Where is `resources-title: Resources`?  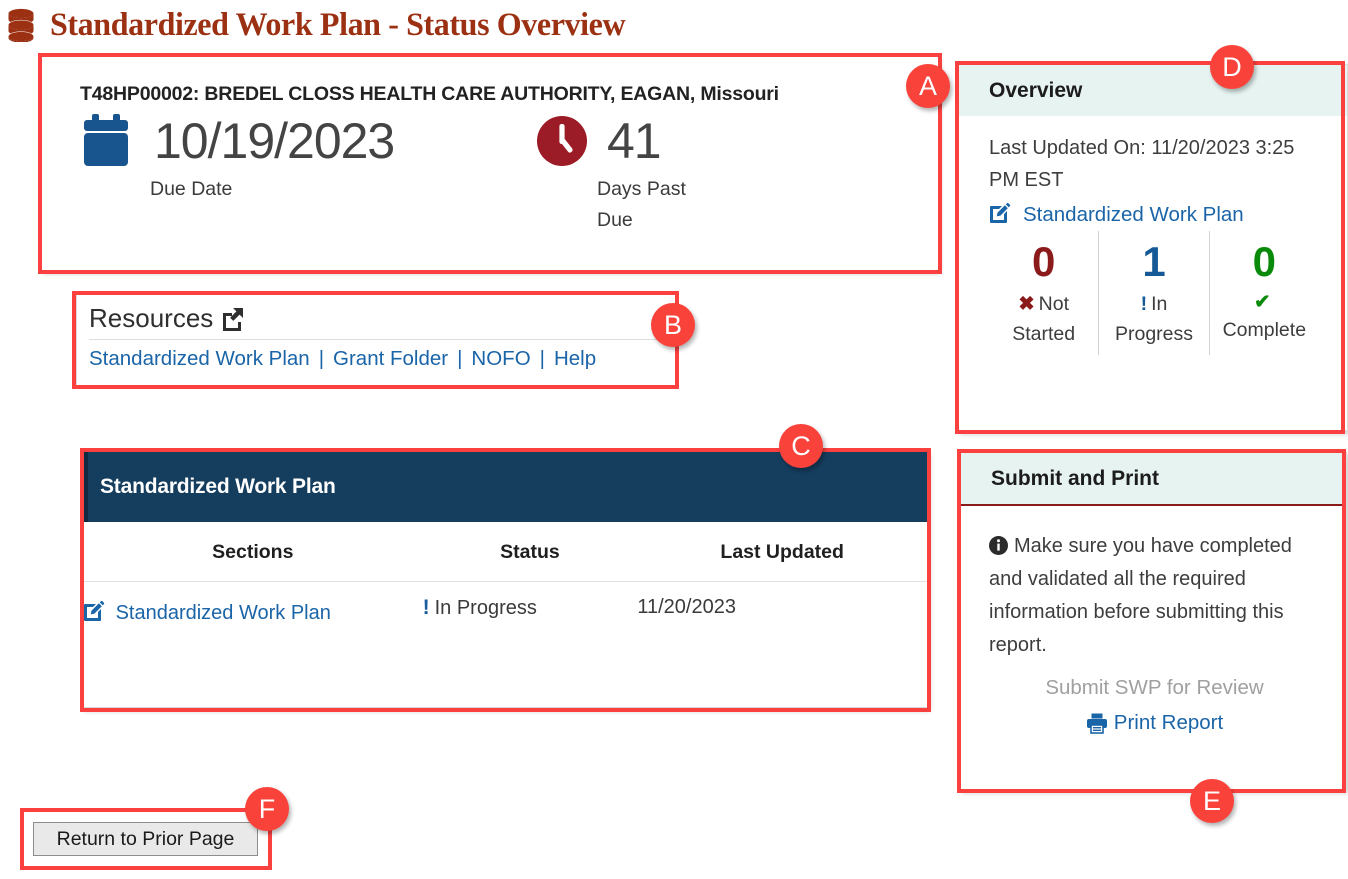 resources-title: Resources is located at coordinates (373, 318).